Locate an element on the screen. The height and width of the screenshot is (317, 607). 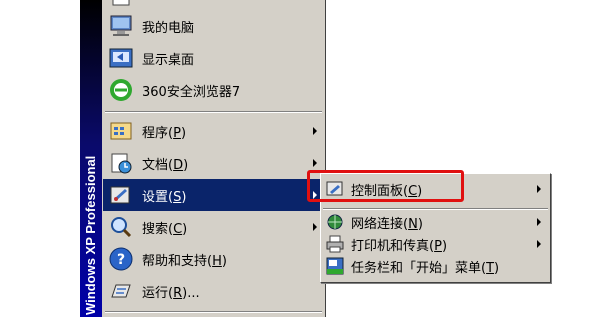
submenu-item-taskbar: 任务栏和「开始」菜单(T) is located at coordinates (435, 266).